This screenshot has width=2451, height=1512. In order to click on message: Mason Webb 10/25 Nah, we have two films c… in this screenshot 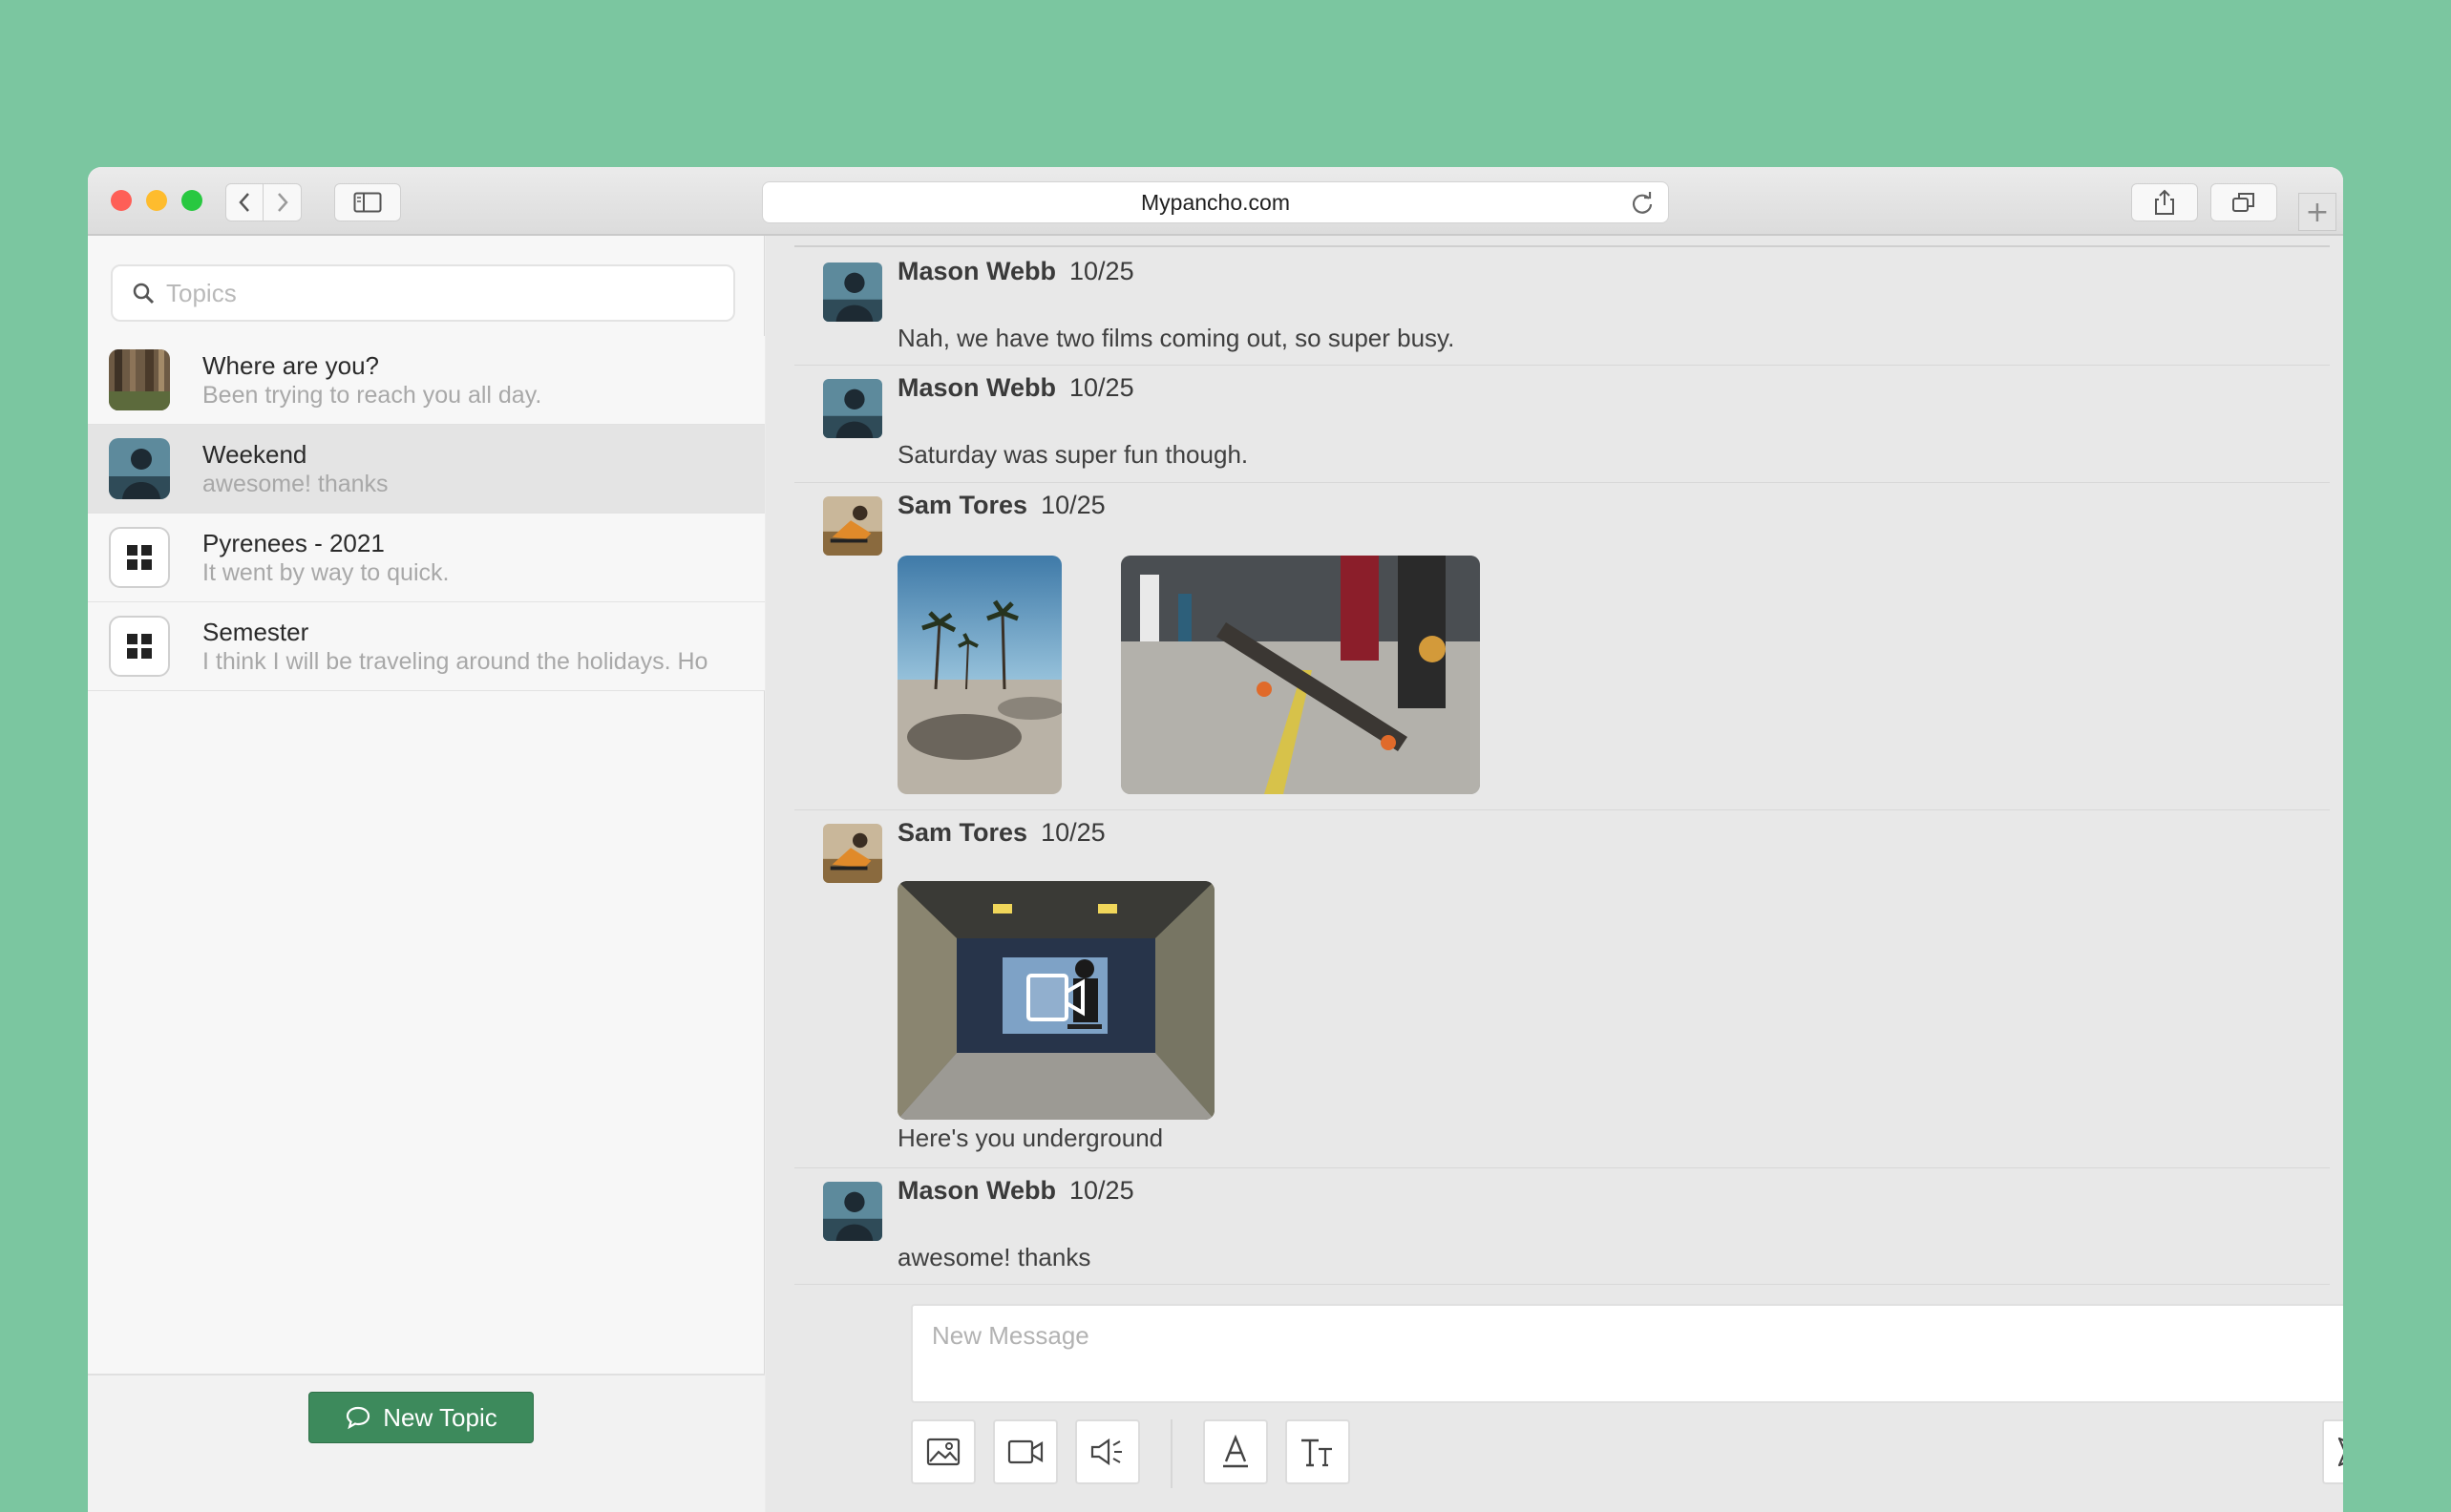, I will do `click(1562, 308)`.